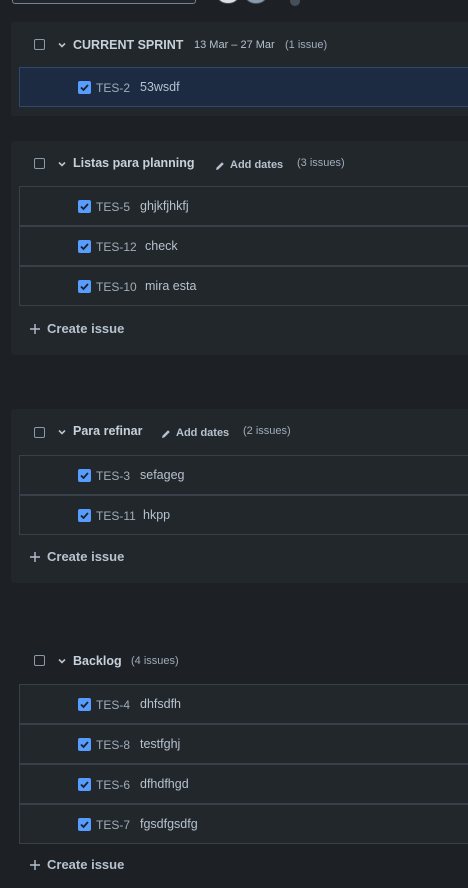 This screenshot has height=888, width=468. Describe the element at coordinates (243, 475) in the screenshot. I see `issue-row: TES-3 sefageg` at that location.